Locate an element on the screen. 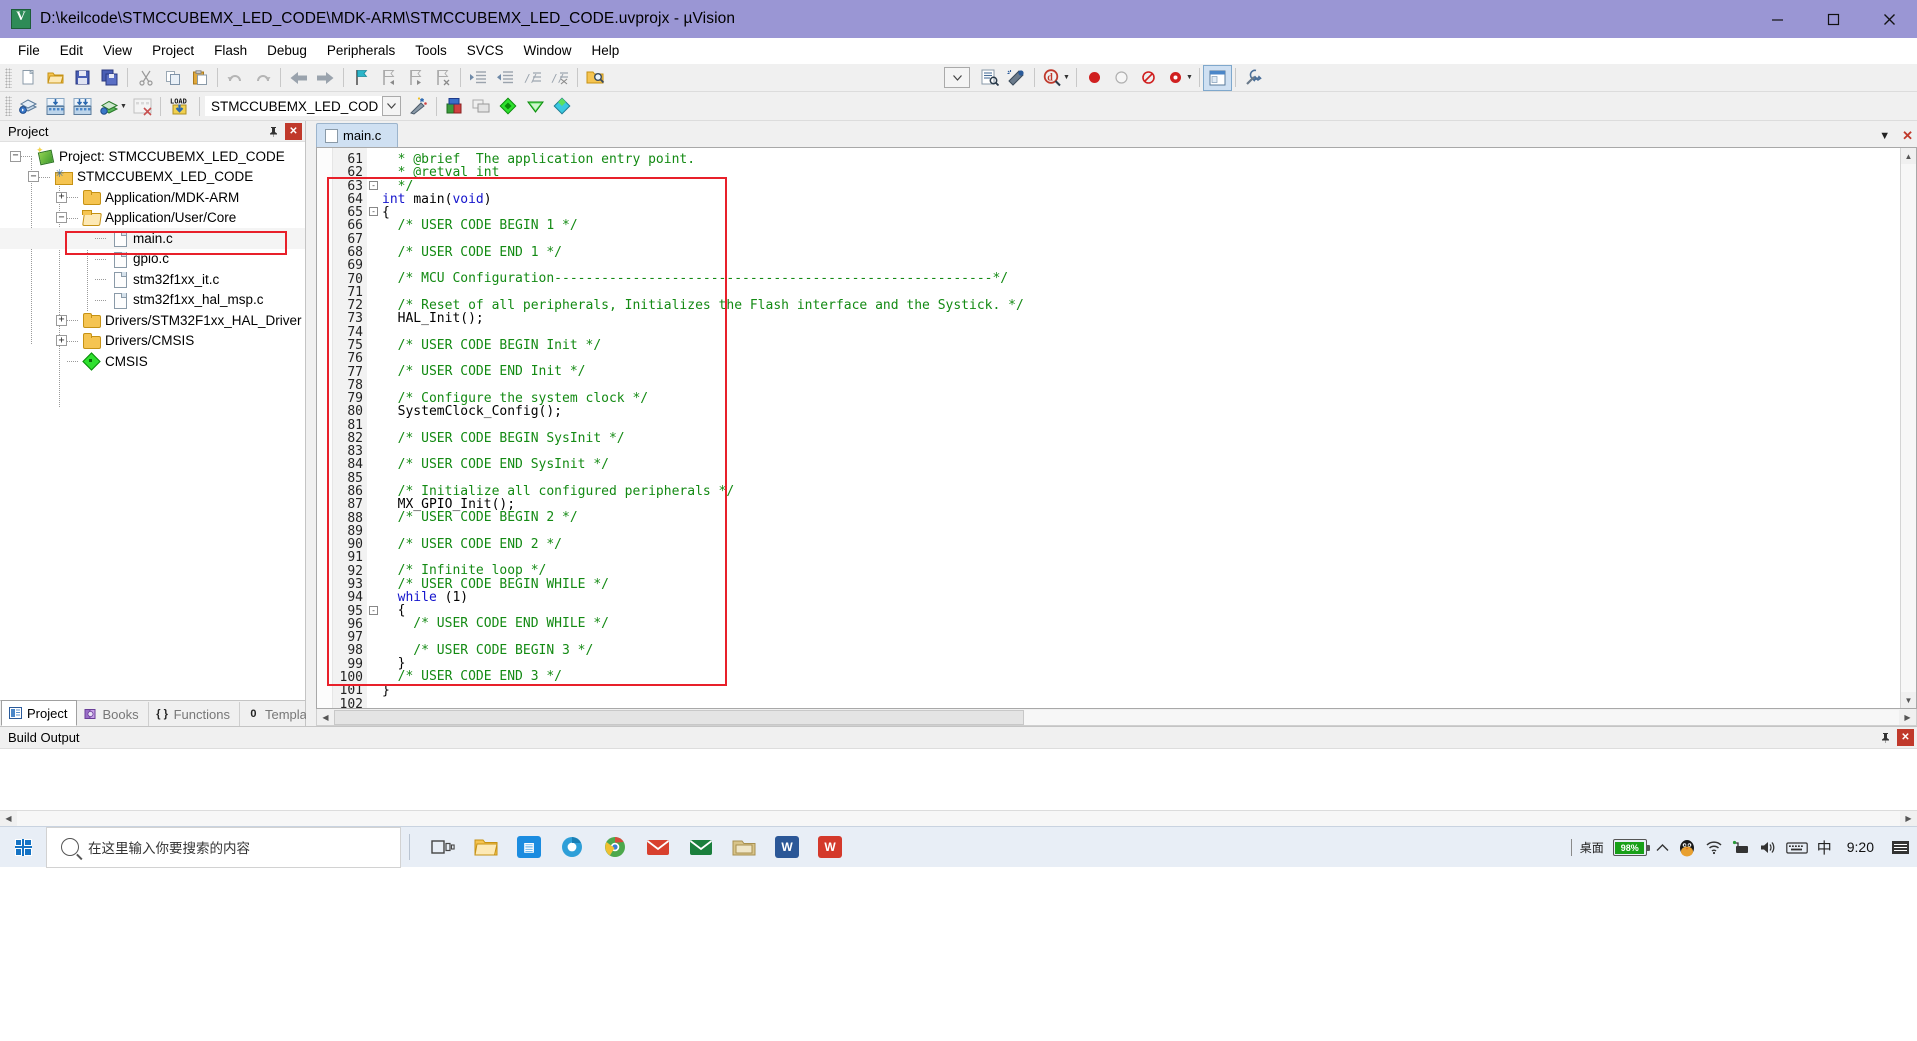 Image resolution: width=1917 pixels, height=1041 pixels. scroll-thumb is located at coordinates (679, 717).